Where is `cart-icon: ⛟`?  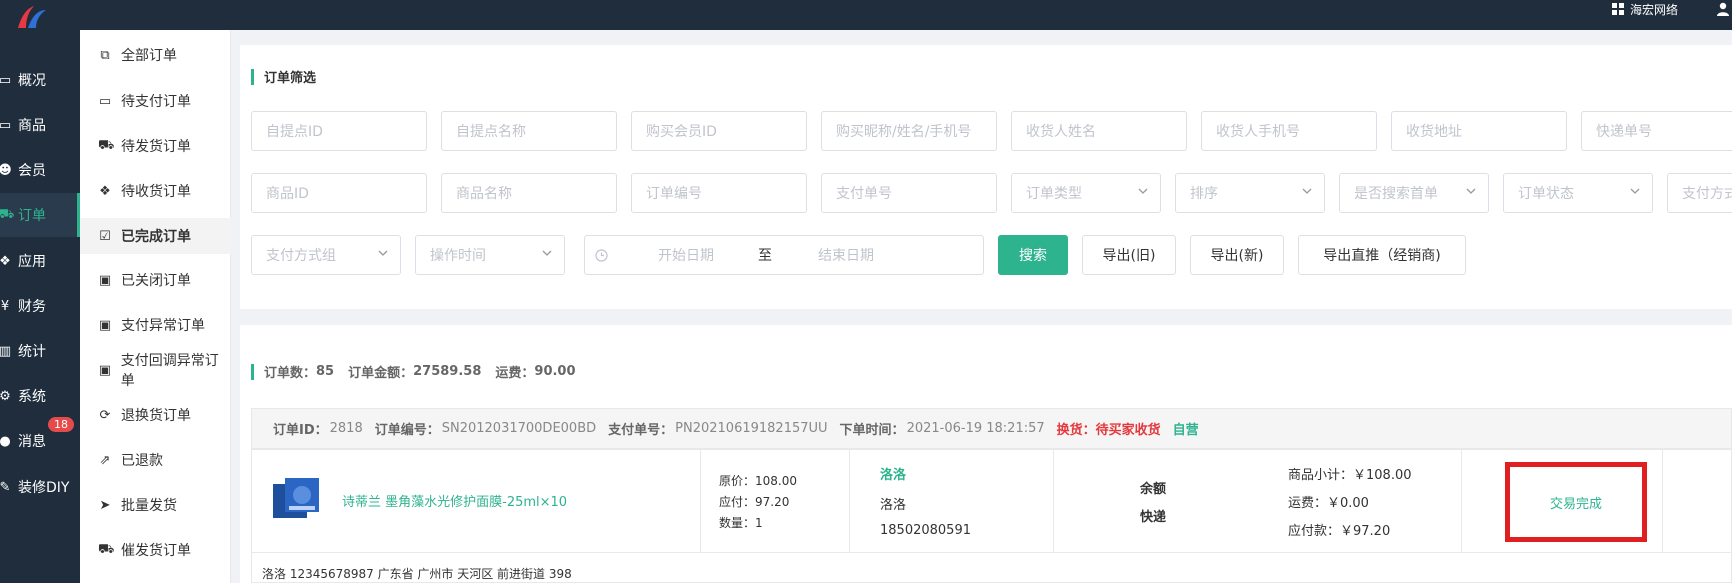 cart-icon: ⛟ is located at coordinates (7, 214).